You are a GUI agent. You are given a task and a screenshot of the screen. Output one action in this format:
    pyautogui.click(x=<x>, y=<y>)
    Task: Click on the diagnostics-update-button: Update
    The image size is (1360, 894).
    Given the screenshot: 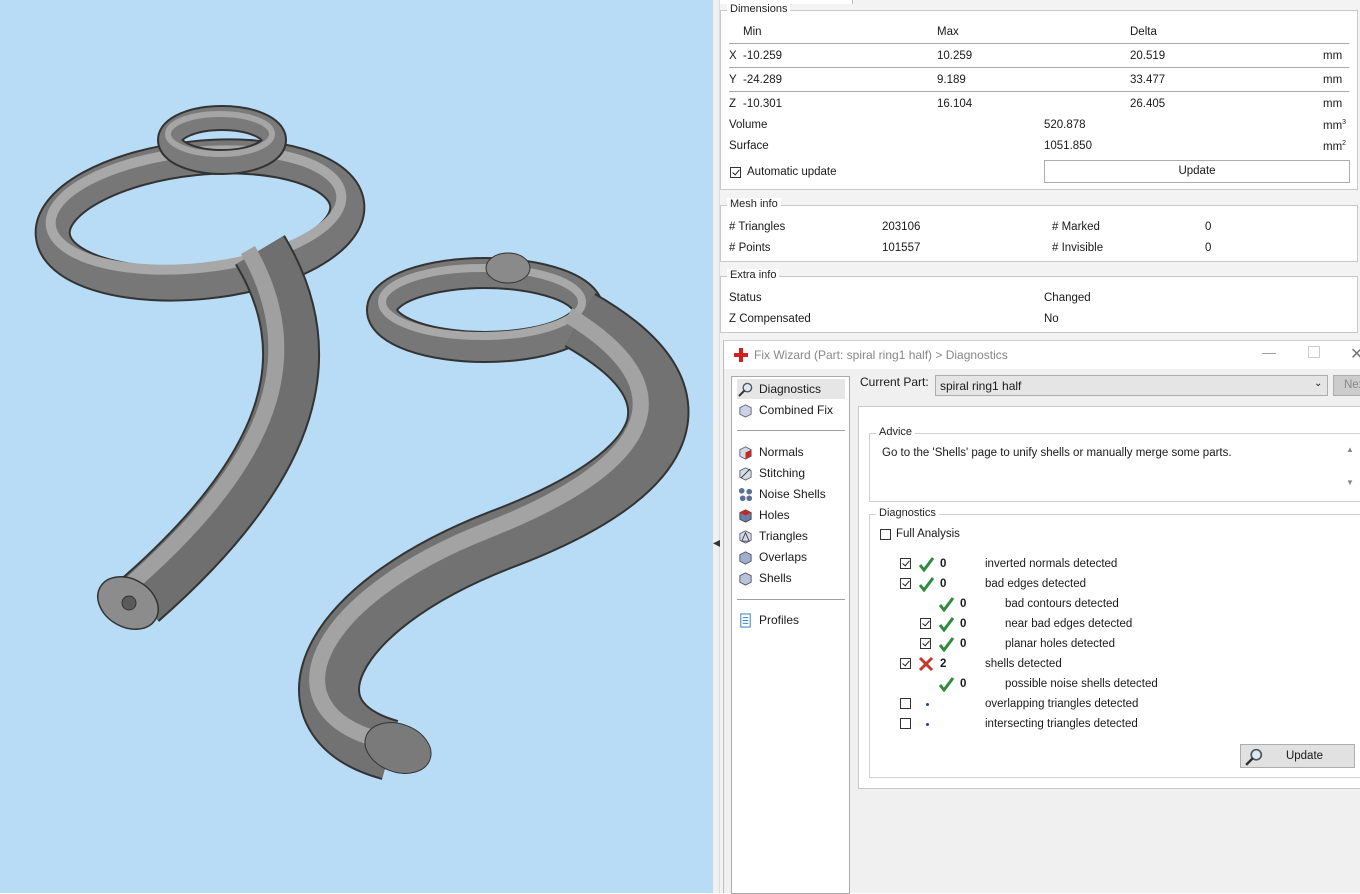 What is the action you would take?
    pyautogui.click(x=1297, y=756)
    